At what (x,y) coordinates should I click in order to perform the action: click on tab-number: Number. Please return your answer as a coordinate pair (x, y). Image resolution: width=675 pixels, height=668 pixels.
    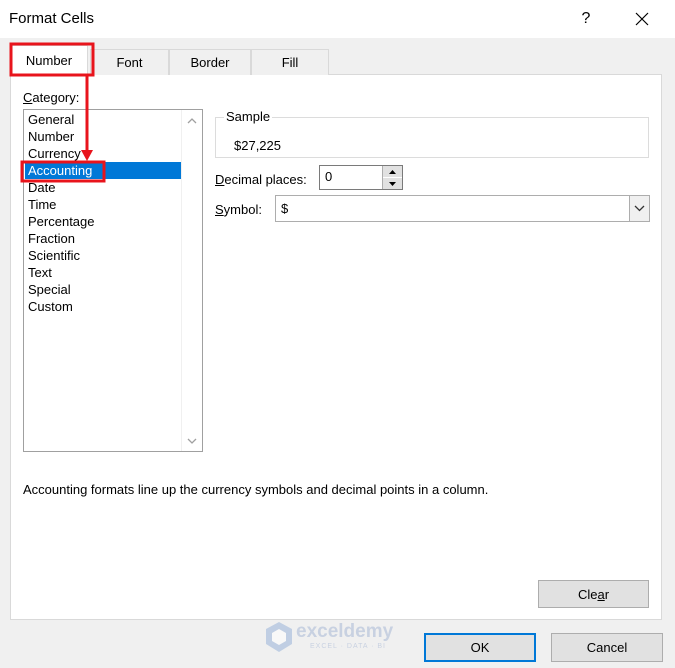
    Looking at the image, I should click on (49, 60).